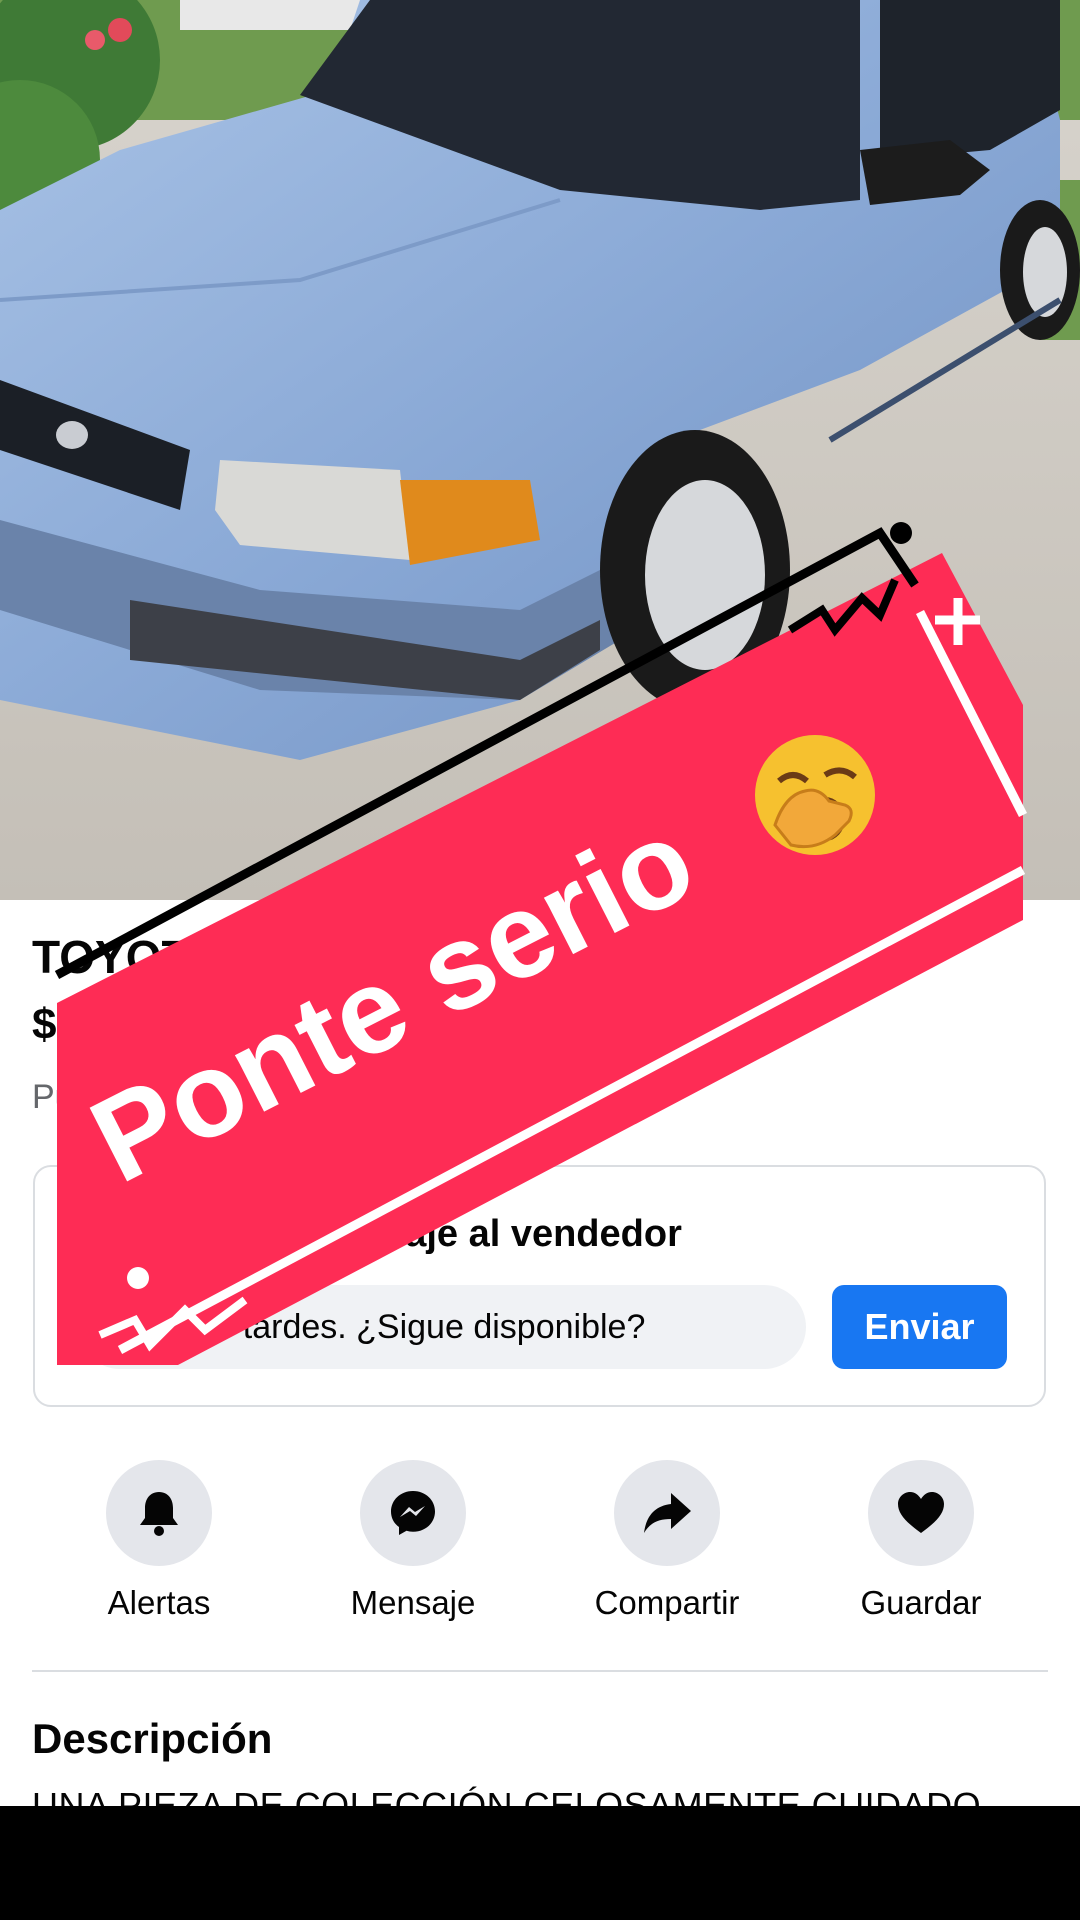  What do you see at coordinates (409, 1233) in the screenshot?
I see `message-card-title: Envía un mensaje al vendedor` at bounding box center [409, 1233].